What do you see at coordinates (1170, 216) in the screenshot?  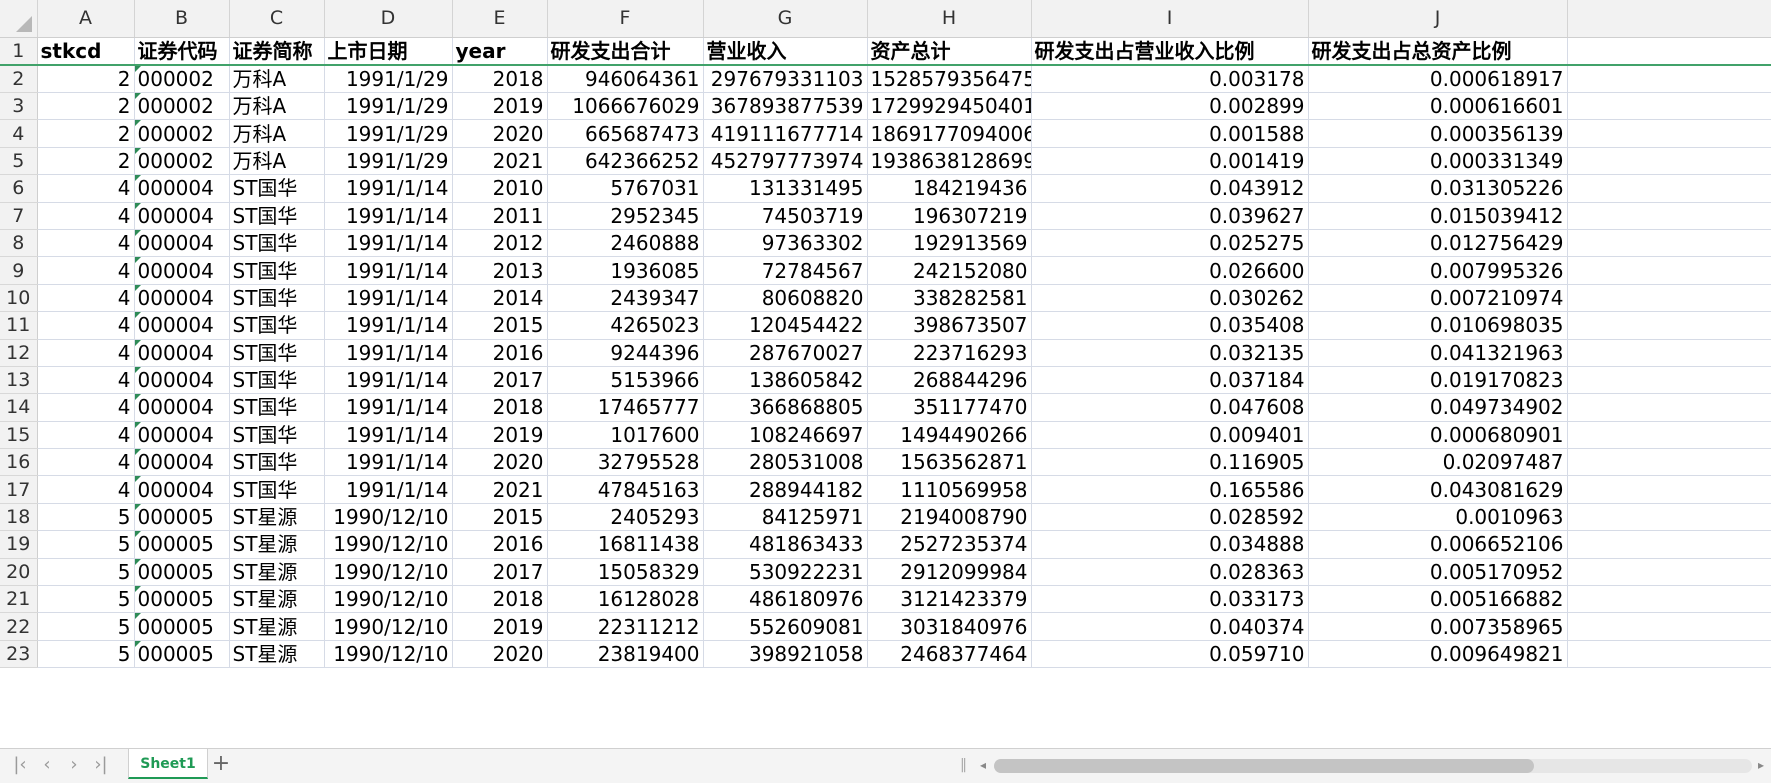 I see `cell-rd_rev: 0.039627` at bounding box center [1170, 216].